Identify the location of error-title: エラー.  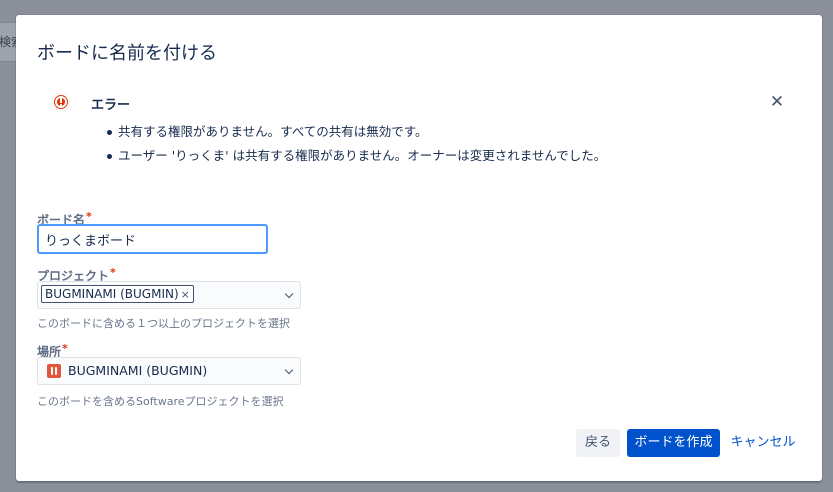
(111, 105).